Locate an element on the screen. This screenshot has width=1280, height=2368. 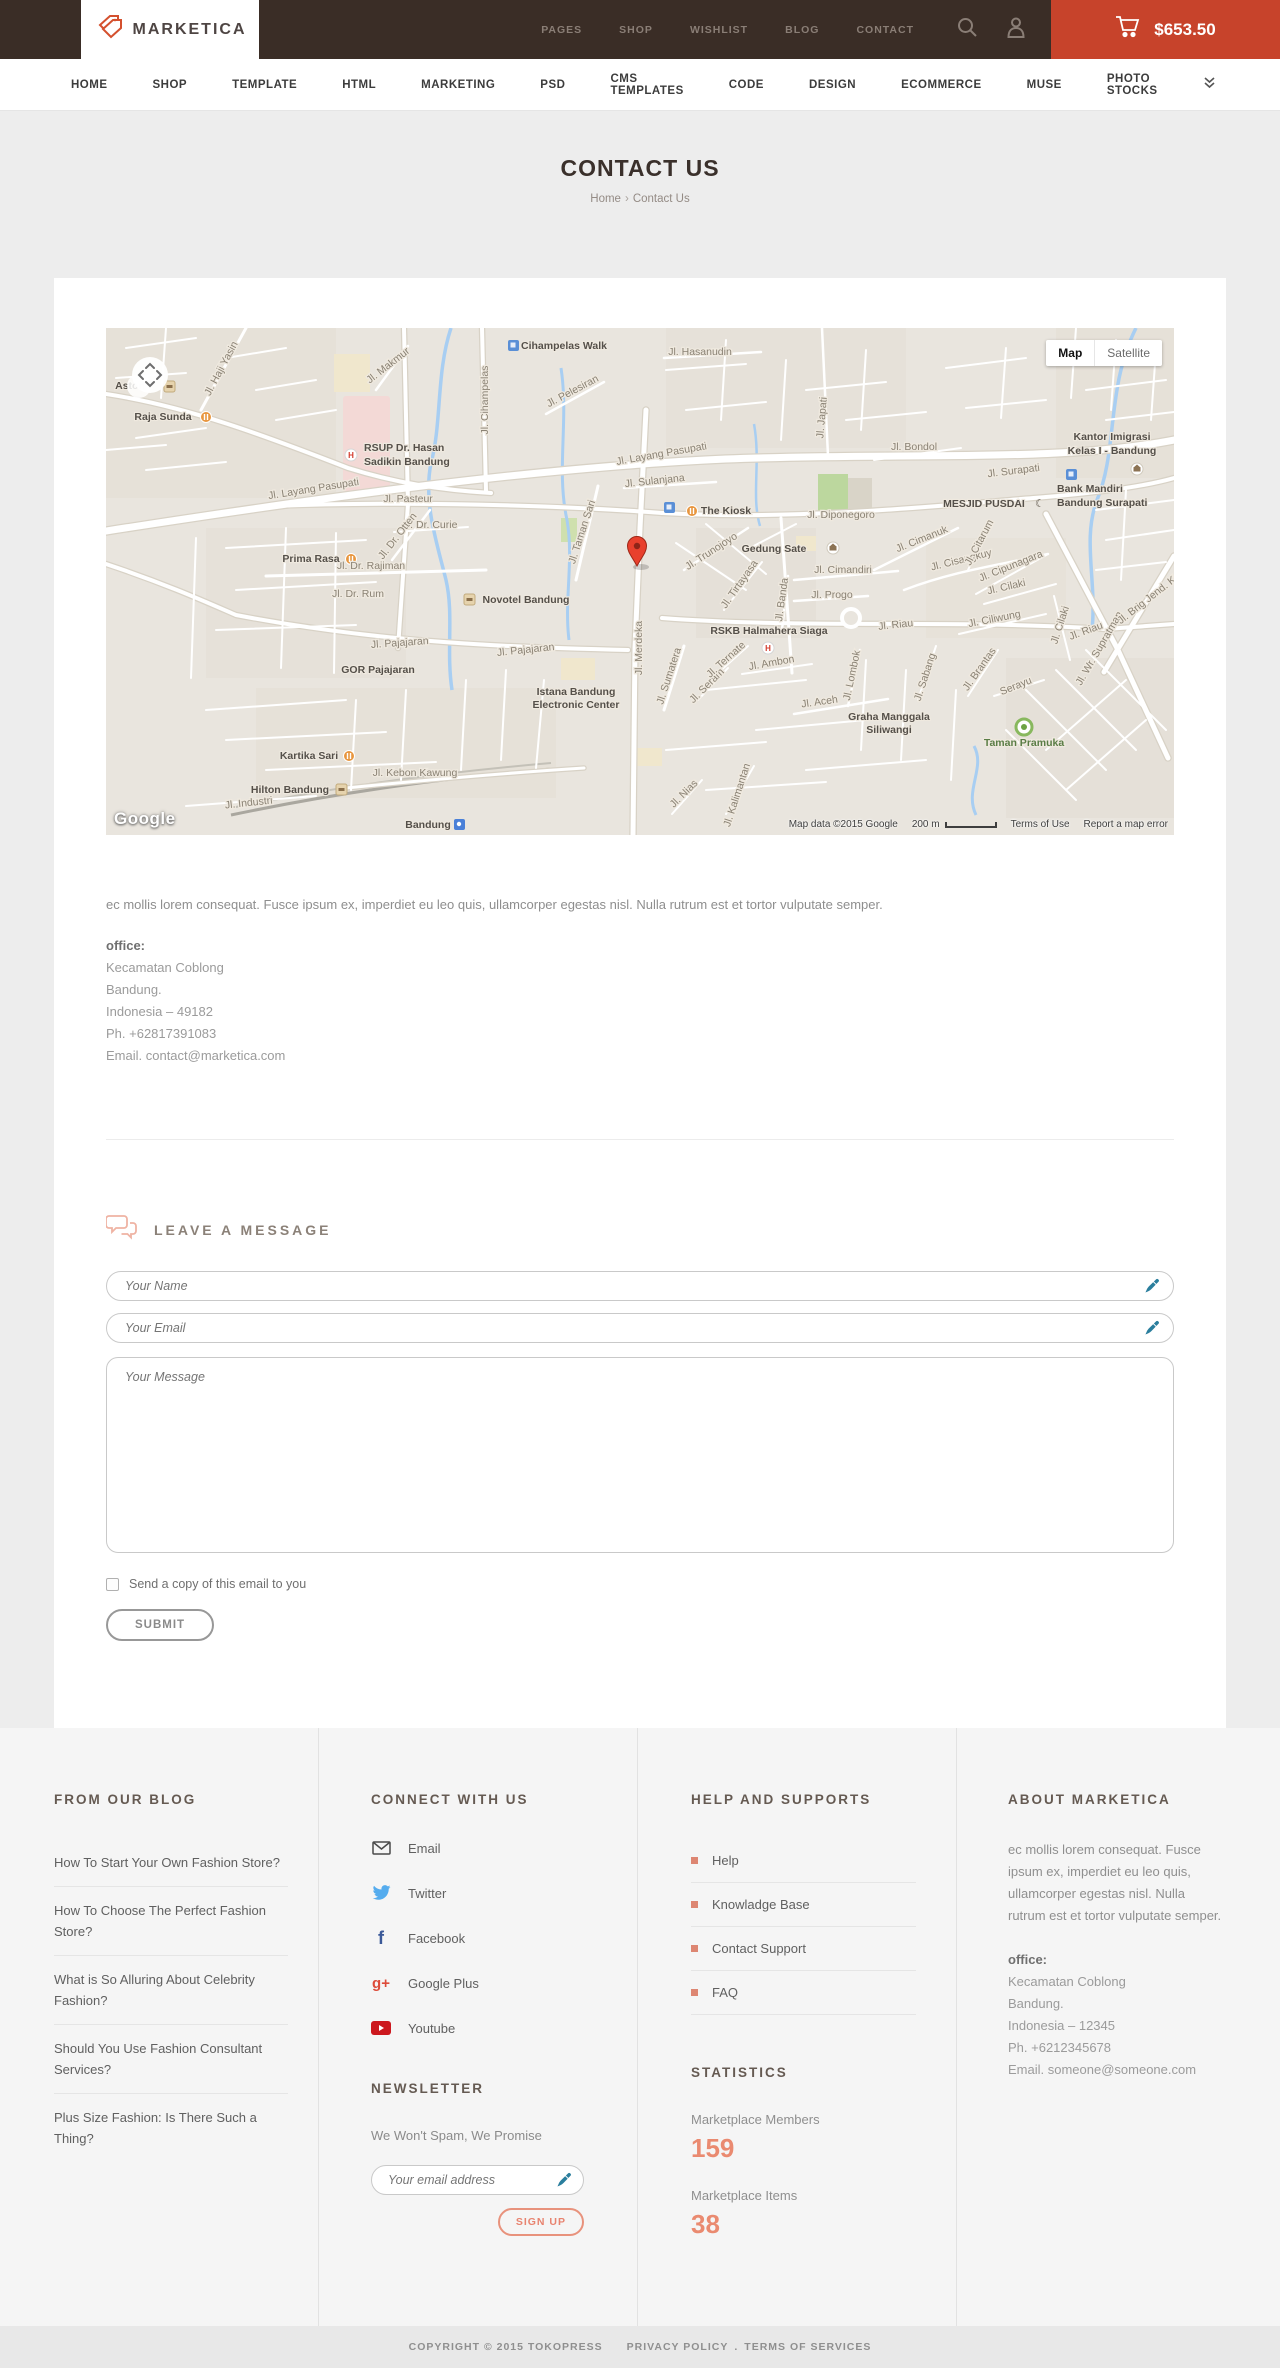
brand-logo: MARKETICA is located at coordinates (170, 29).